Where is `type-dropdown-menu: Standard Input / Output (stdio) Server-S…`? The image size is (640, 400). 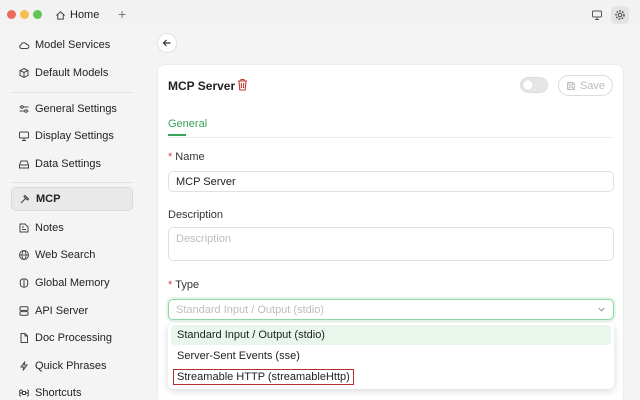
type-dropdown-menu: Standard Input / Output (stdio) Server-S… is located at coordinates (391, 356).